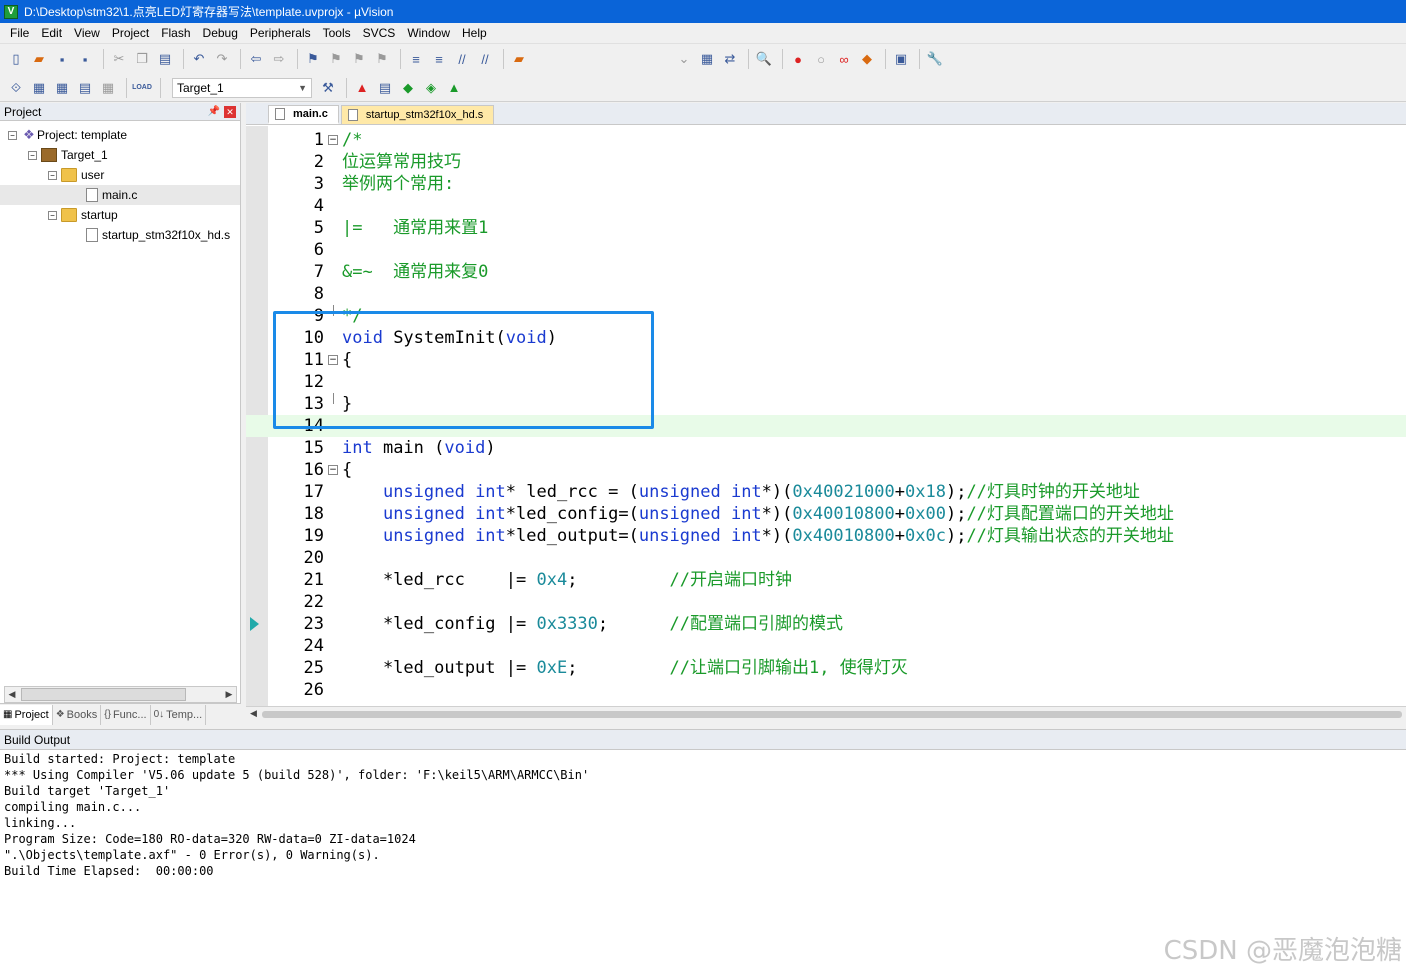 Image resolution: width=1406 pixels, height=975 pixels. What do you see at coordinates (313, 59) in the screenshot?
I see `bookmark-icon: ⚑` at bounding box center [313, 59].